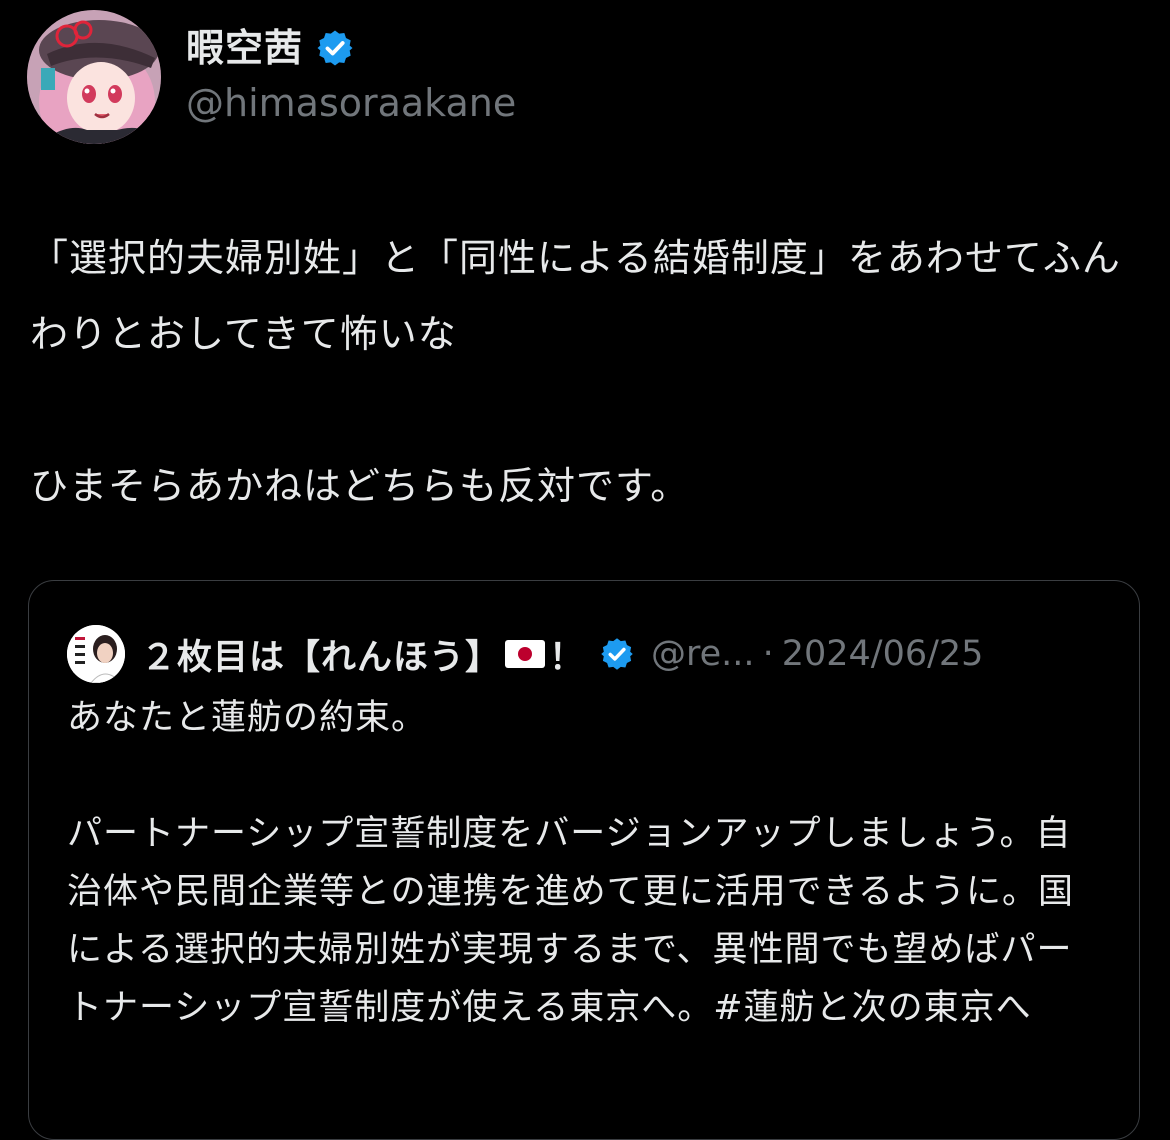 Image resolution: width=1170 pixels, height=1140 pixels. I want to click on quoted-author-name-suffix: ！, so click(567, 657).